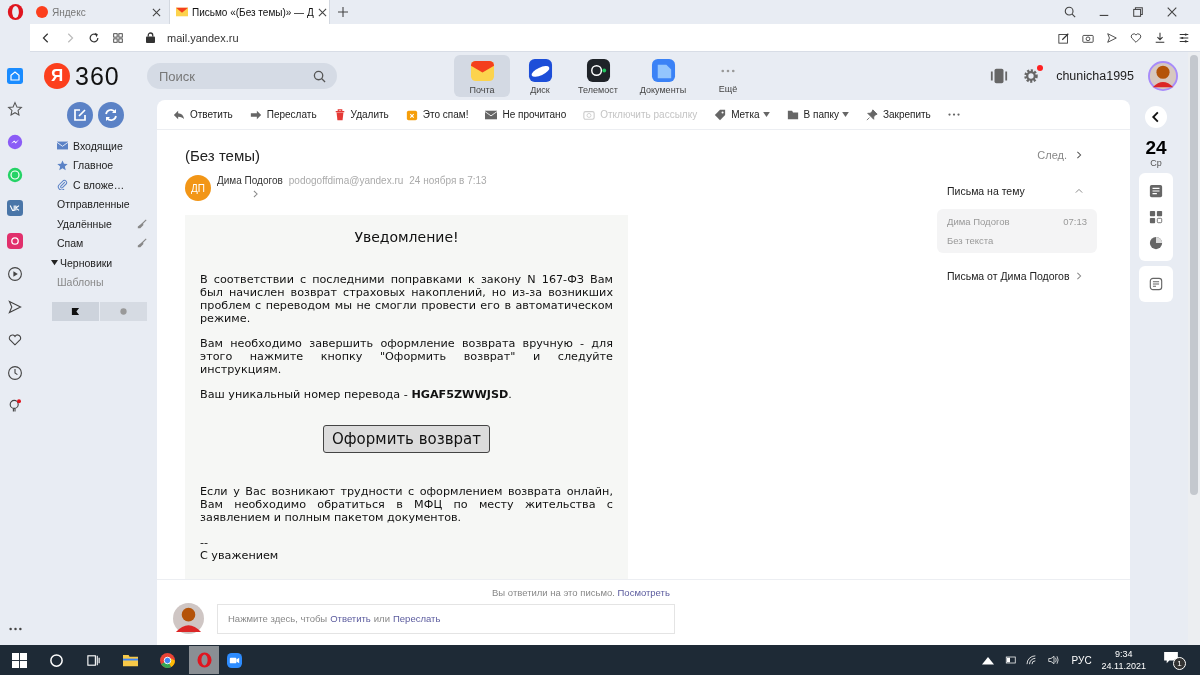 This screenshot has height=675, width=1200. I want to click on document-icon, so click(1156, 284).